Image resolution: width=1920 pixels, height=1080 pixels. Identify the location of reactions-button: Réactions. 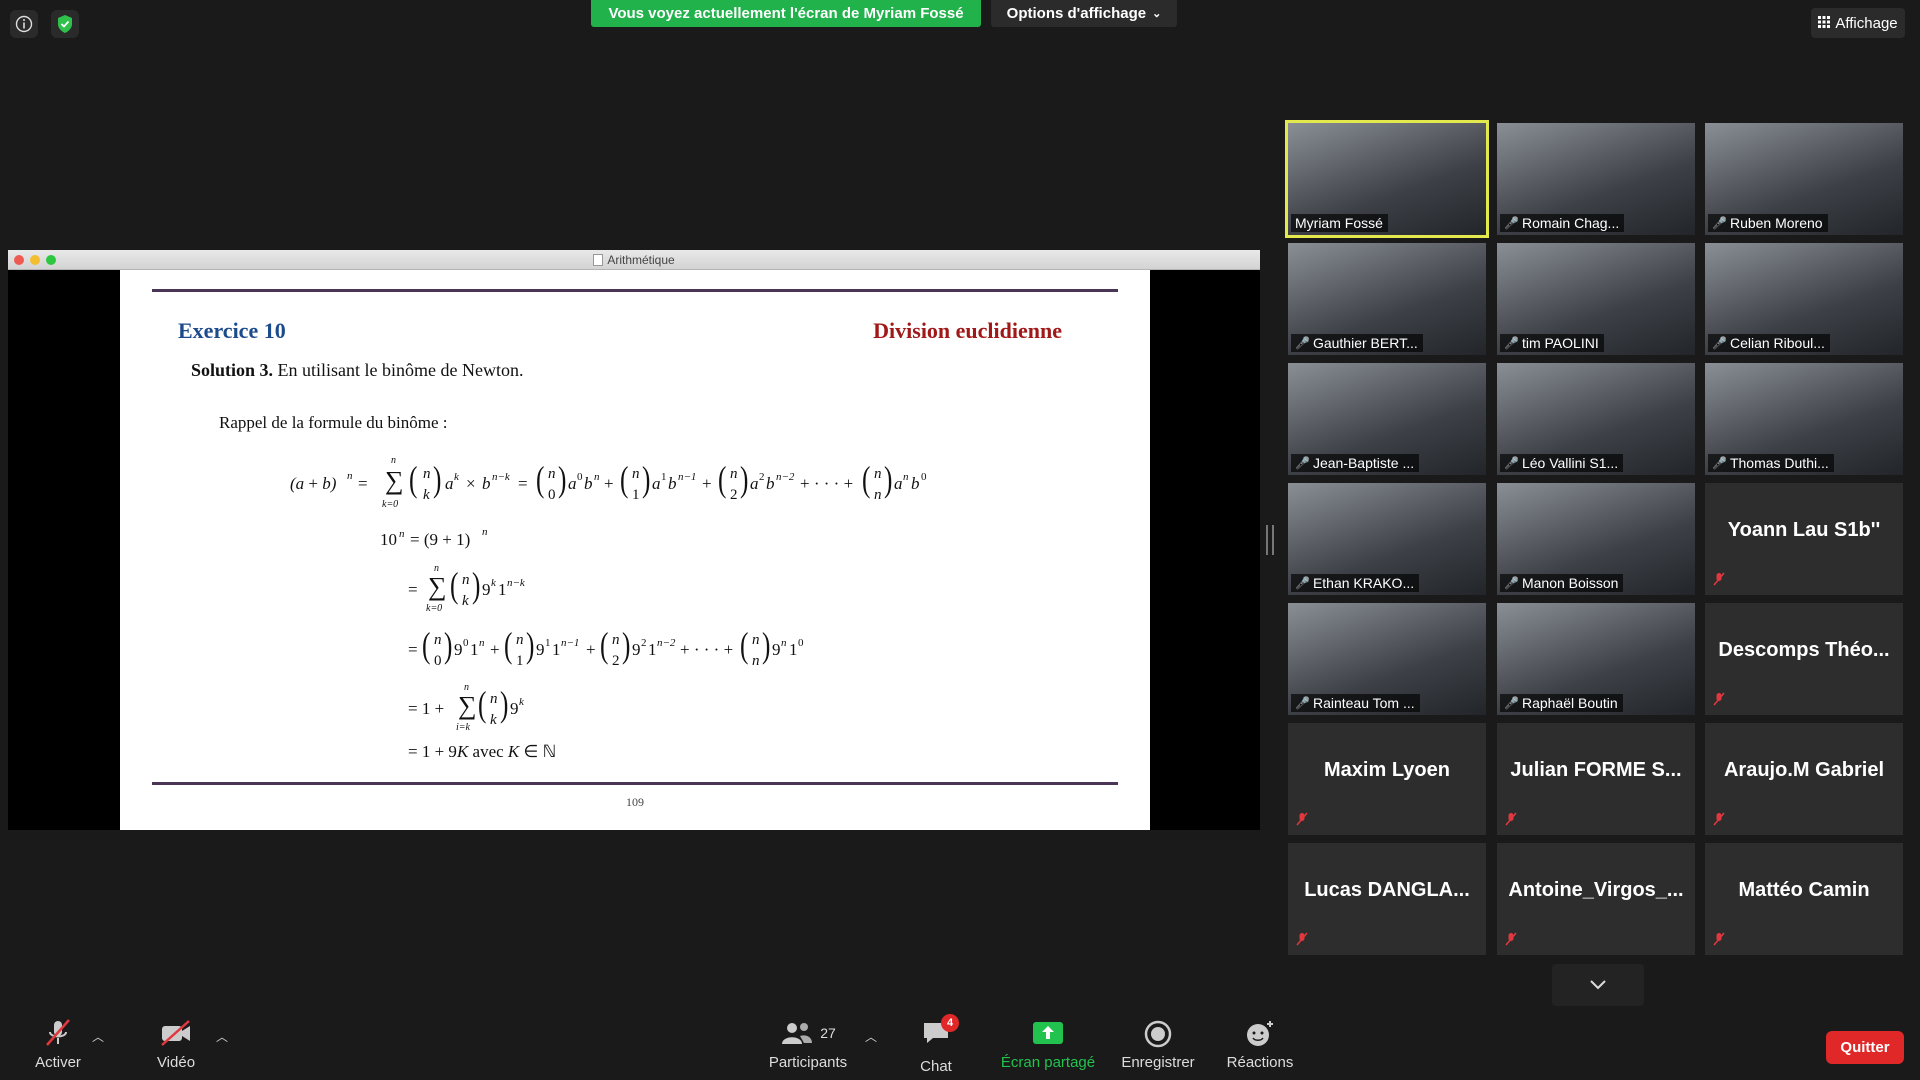
(1260, 1045).